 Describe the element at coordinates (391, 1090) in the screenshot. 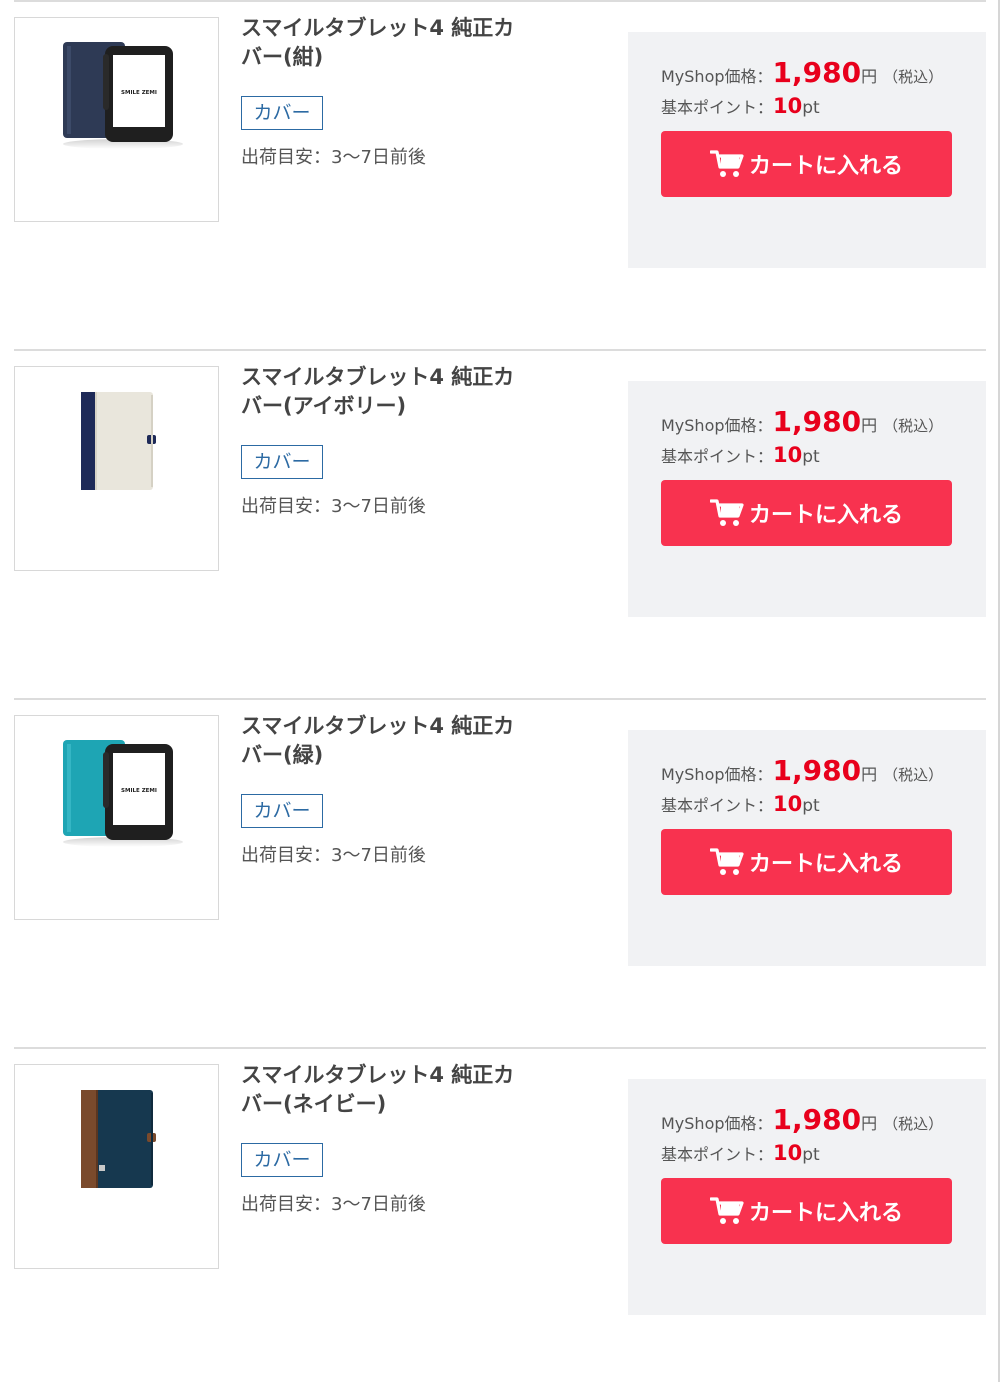

I see `product-name: スマイルタブレット4 純正カ バー(ネイビー)` at that location.